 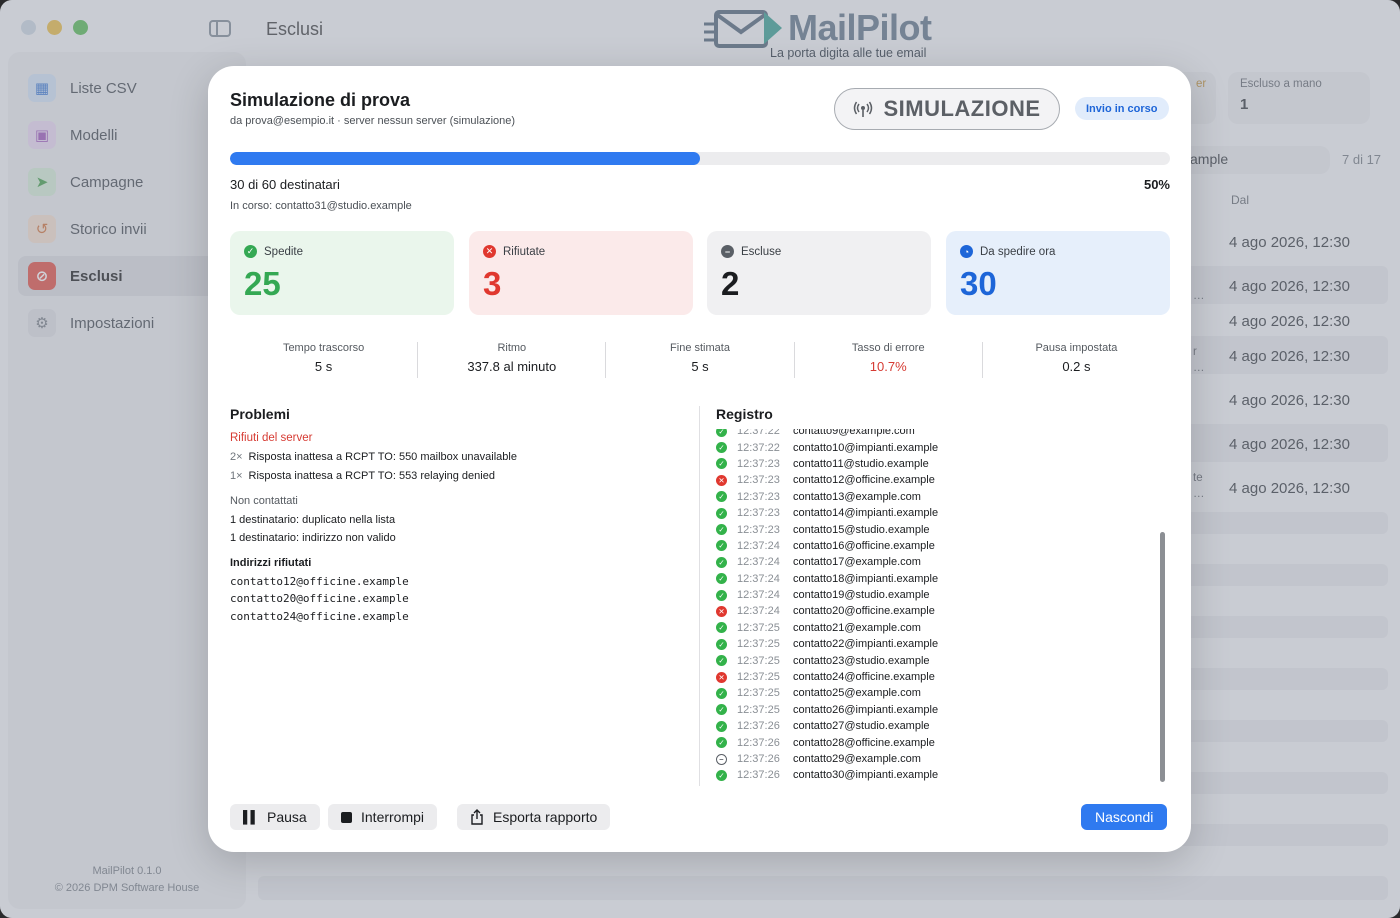 What do you see at coordinates (699, 596) in the screenshot?
I see `section-divider` at bounding box center [699, 596].